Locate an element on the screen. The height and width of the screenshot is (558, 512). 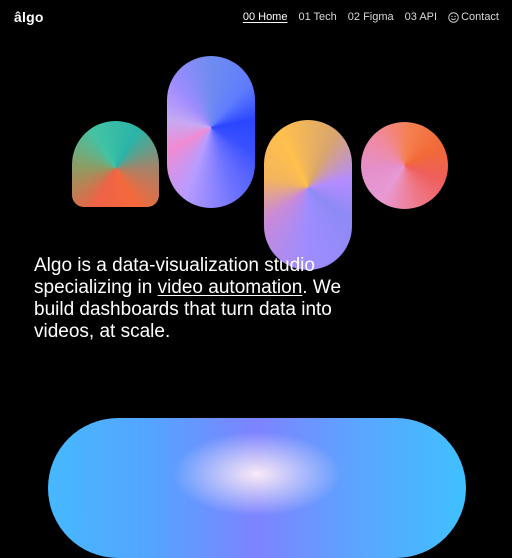
contact-label: Contact is located at coordinates (480, 17).